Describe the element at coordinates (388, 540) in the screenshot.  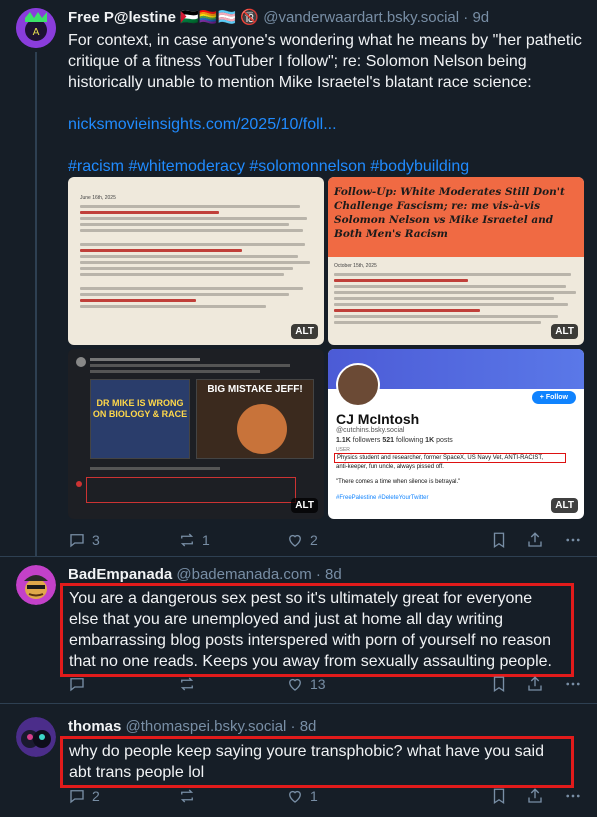
I see `like-button: 2` at that location.